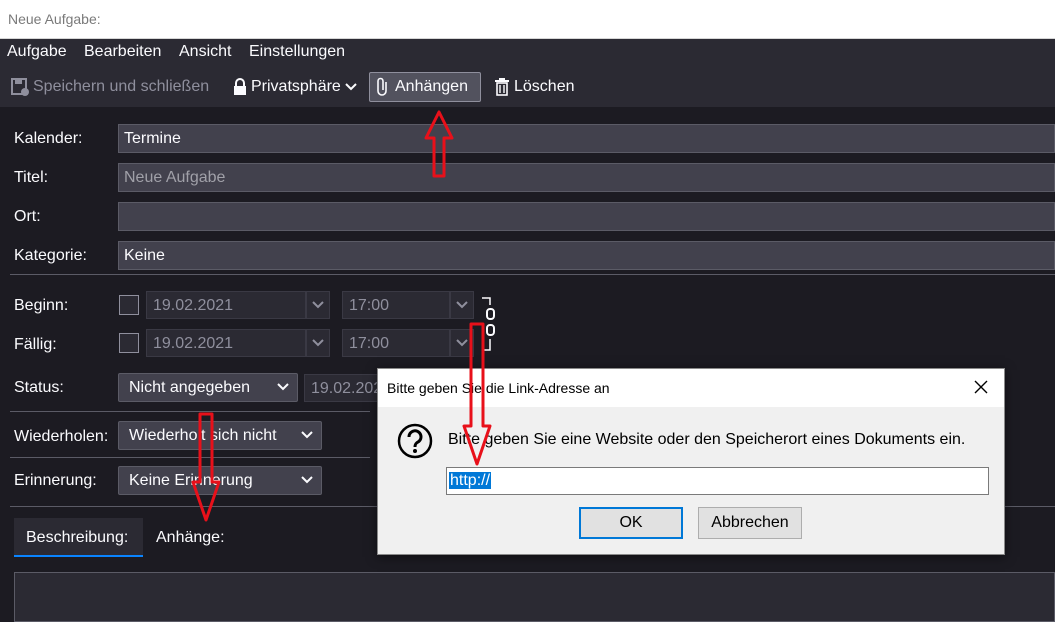 This screenshot has height=622, width=1055. I want to click on start-date-dropdown, so click(318, 305).